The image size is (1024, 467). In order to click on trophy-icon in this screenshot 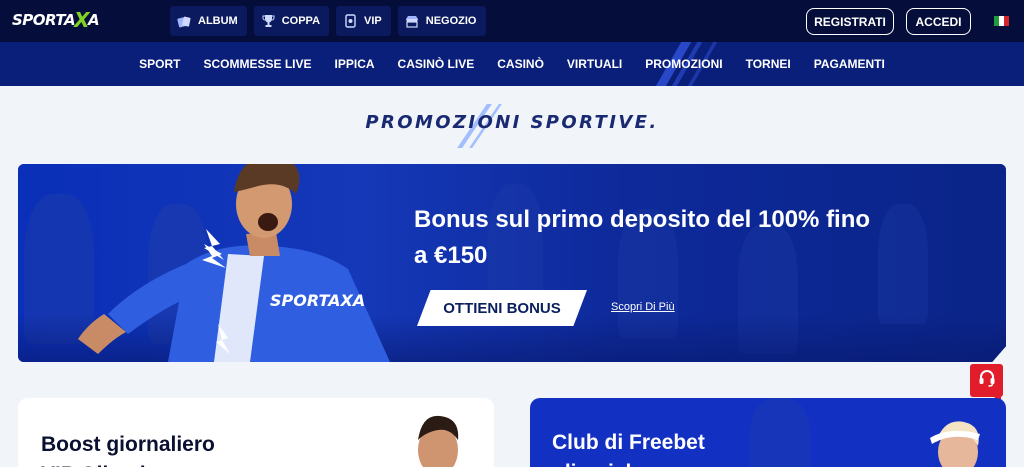, I will do `click(268, 21)`.